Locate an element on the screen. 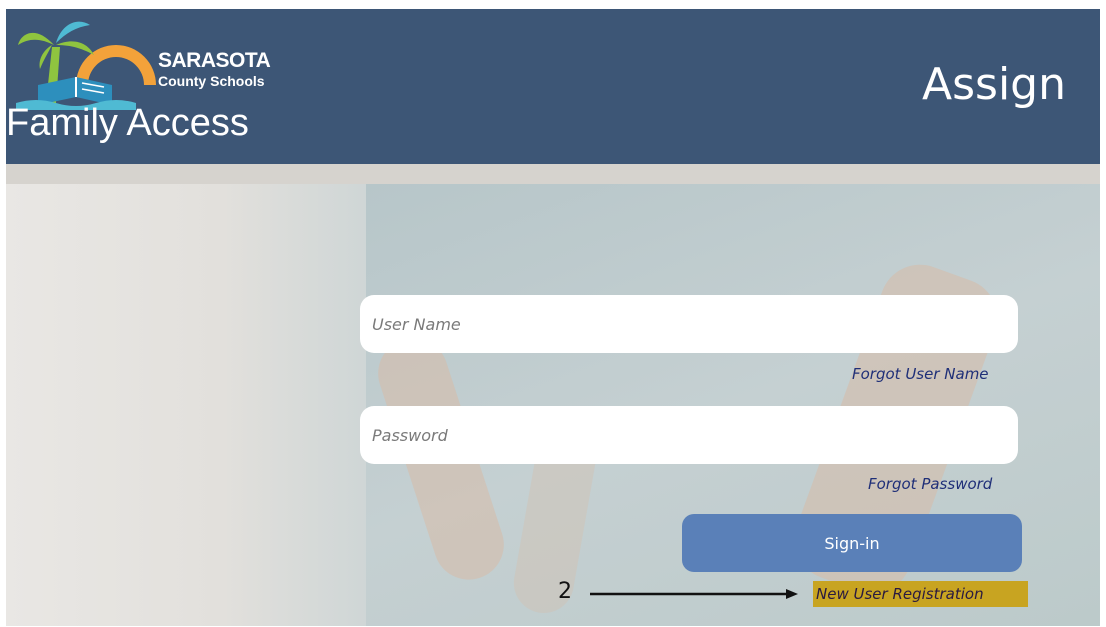  signin-button: Sign-in is located at coordinates (852, 543).